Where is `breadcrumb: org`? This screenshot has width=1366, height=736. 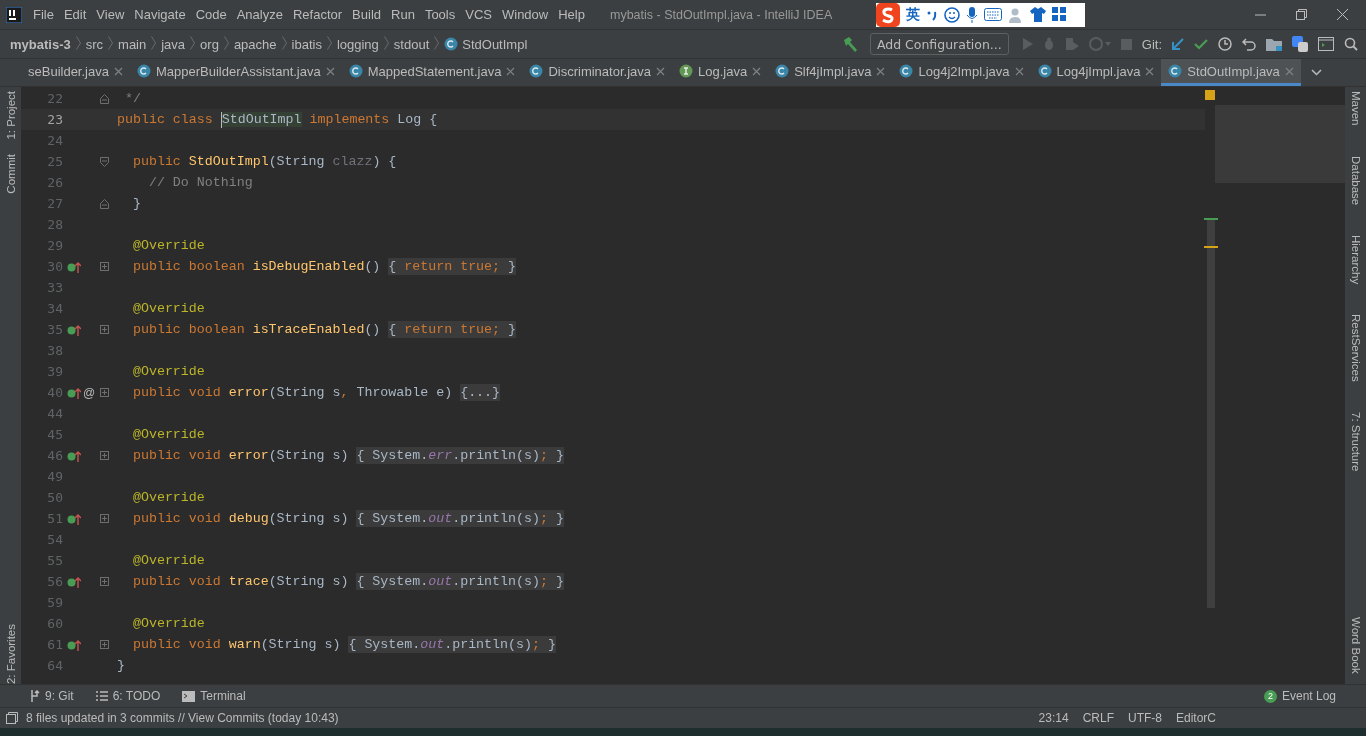 breadcrumb: org is located at coordinates (209, 44).